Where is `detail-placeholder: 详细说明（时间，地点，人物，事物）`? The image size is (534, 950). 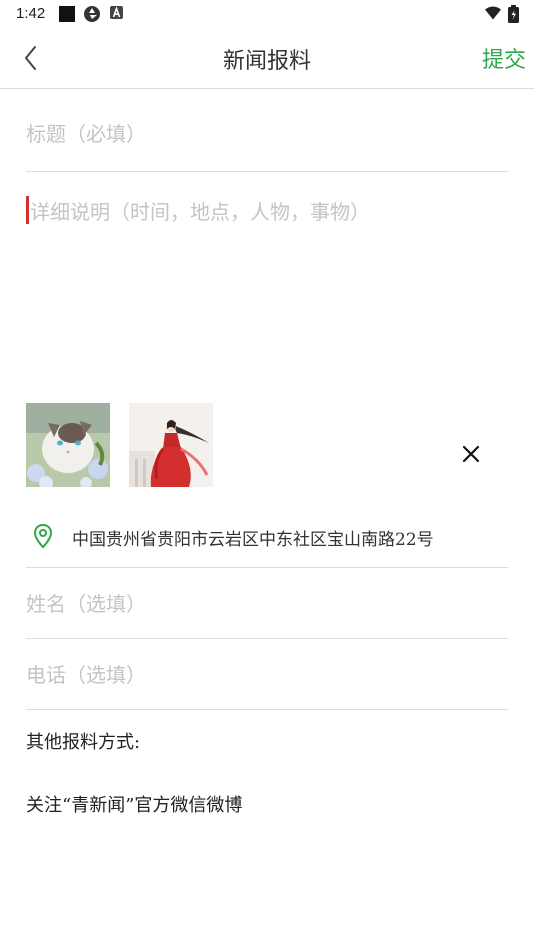 detail-placeholder: 详细说明（时间，地点，人物，事物） is located at coordinates (200, 212).